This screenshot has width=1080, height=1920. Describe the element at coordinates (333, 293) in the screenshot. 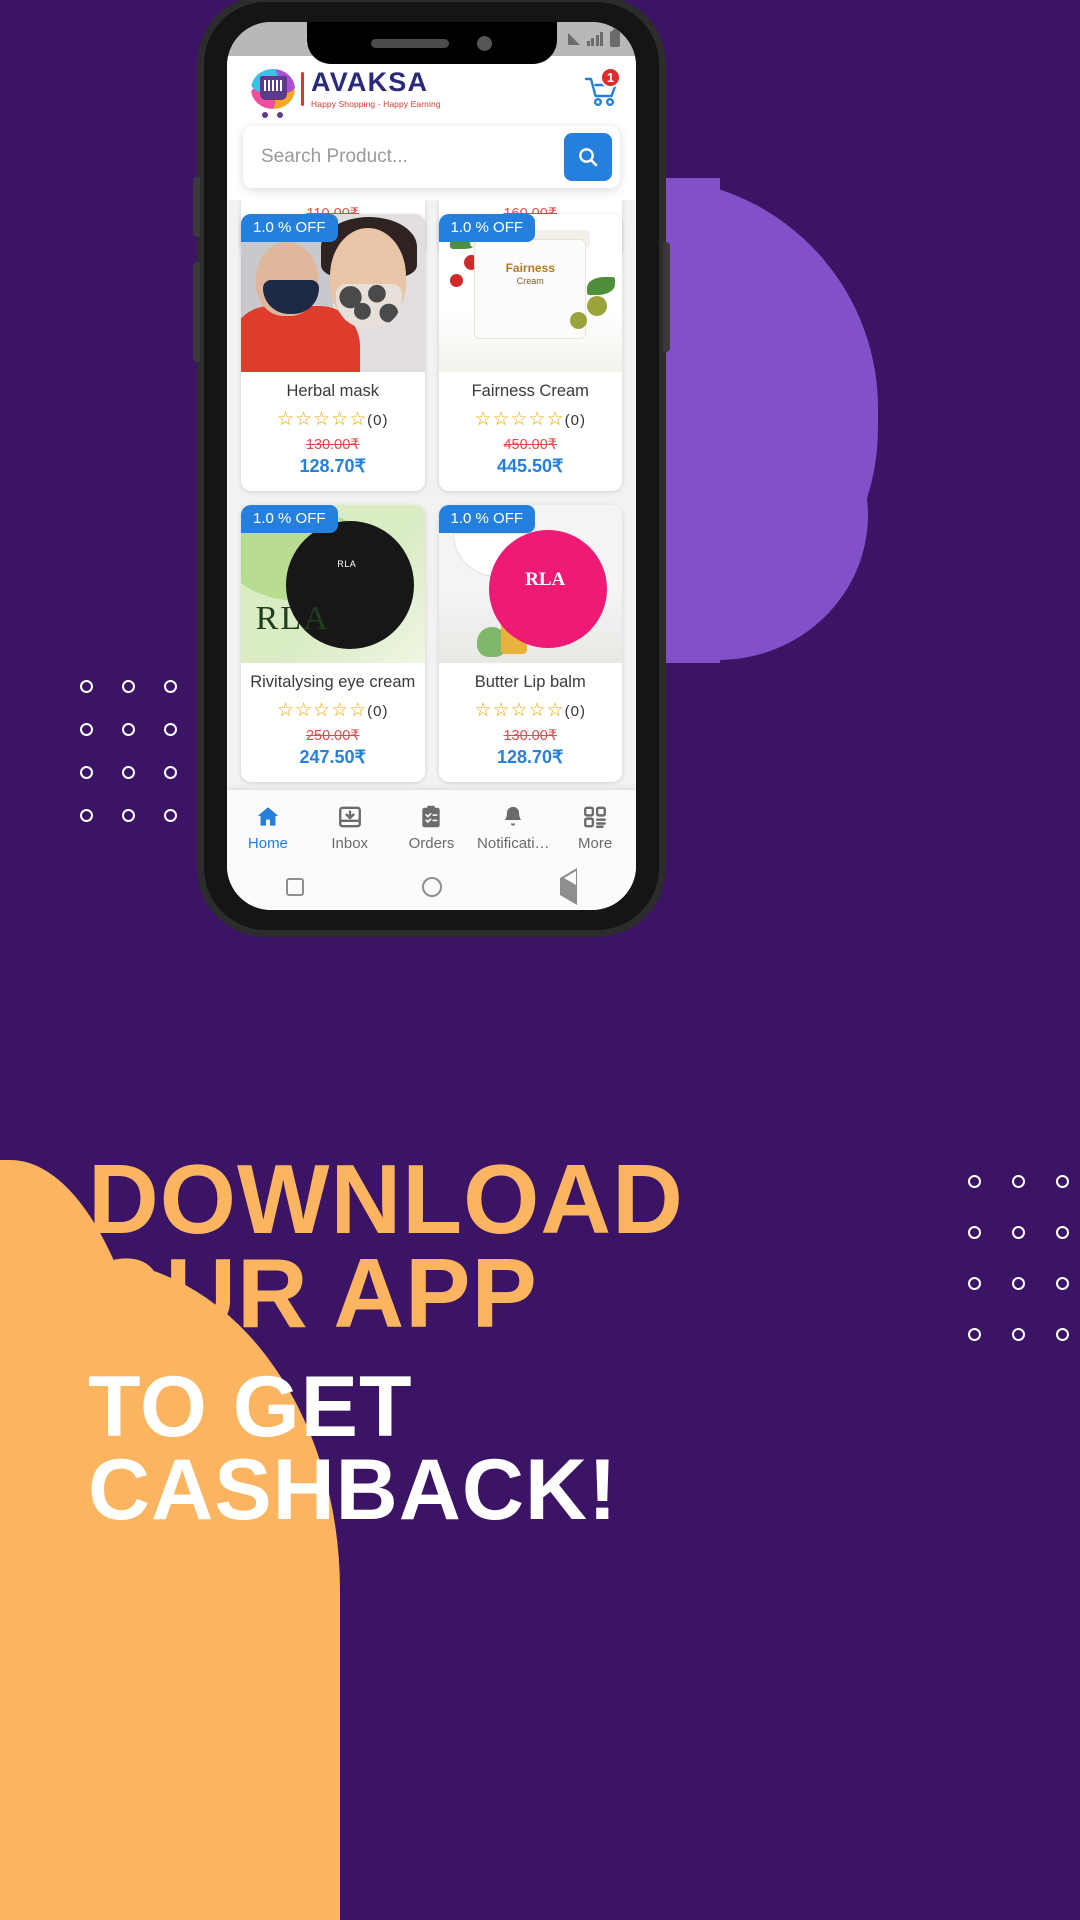

I see `product-media: 1.0 % OFF` at that location.